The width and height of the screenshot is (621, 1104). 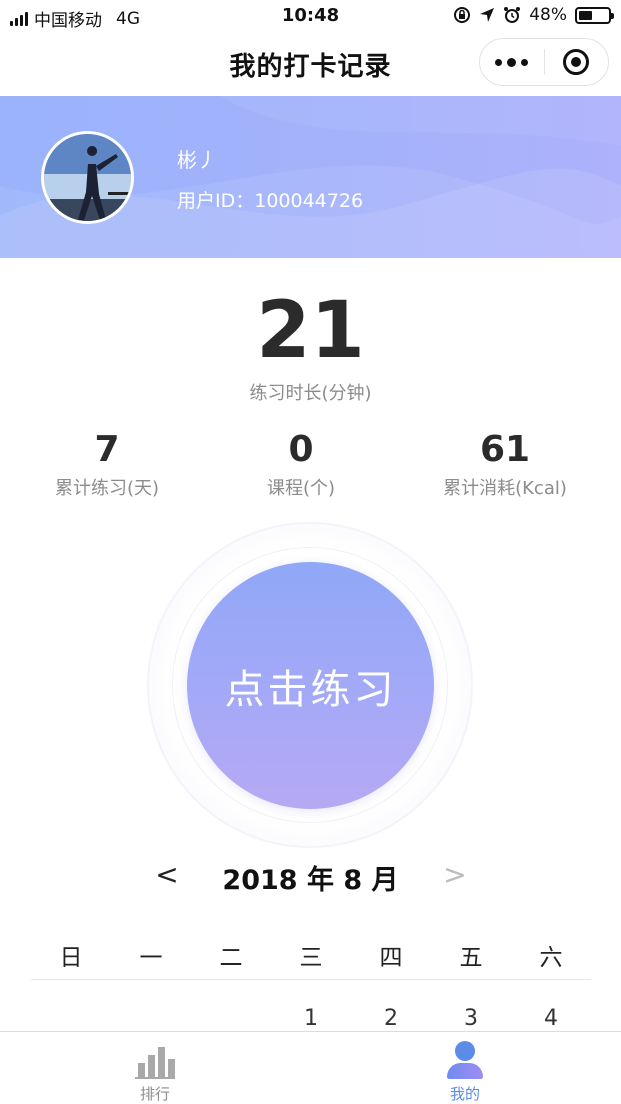 I want to click on tab-mine: 我的, so click(x=465, y=1068).